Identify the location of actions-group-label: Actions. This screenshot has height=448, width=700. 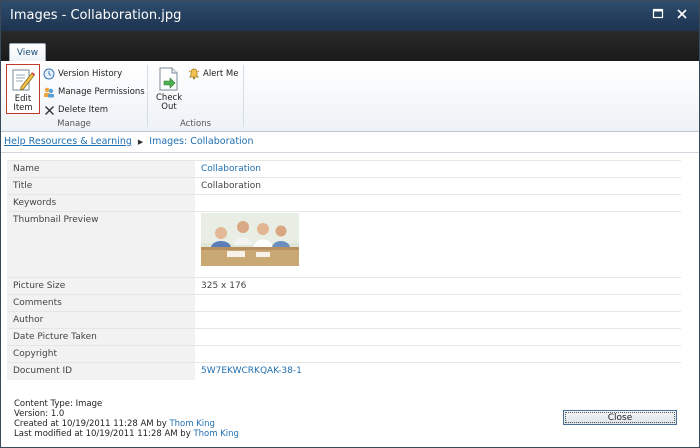
(195, 124).